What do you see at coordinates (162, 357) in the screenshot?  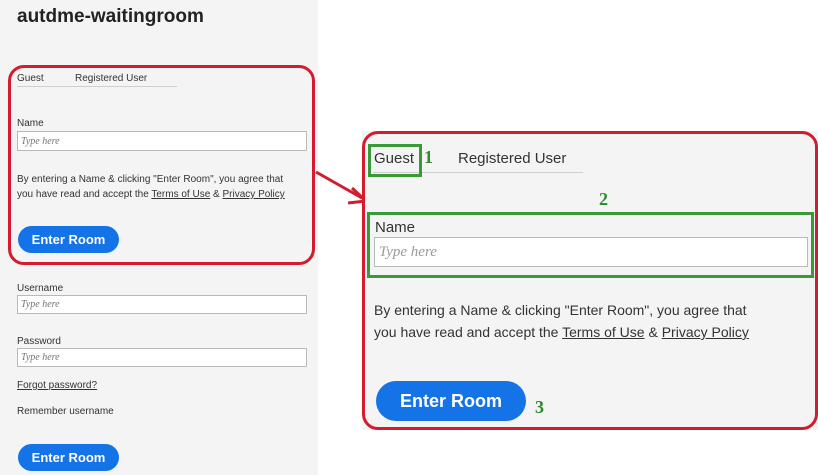 I see `password-input` at bounding box center [162, 357].